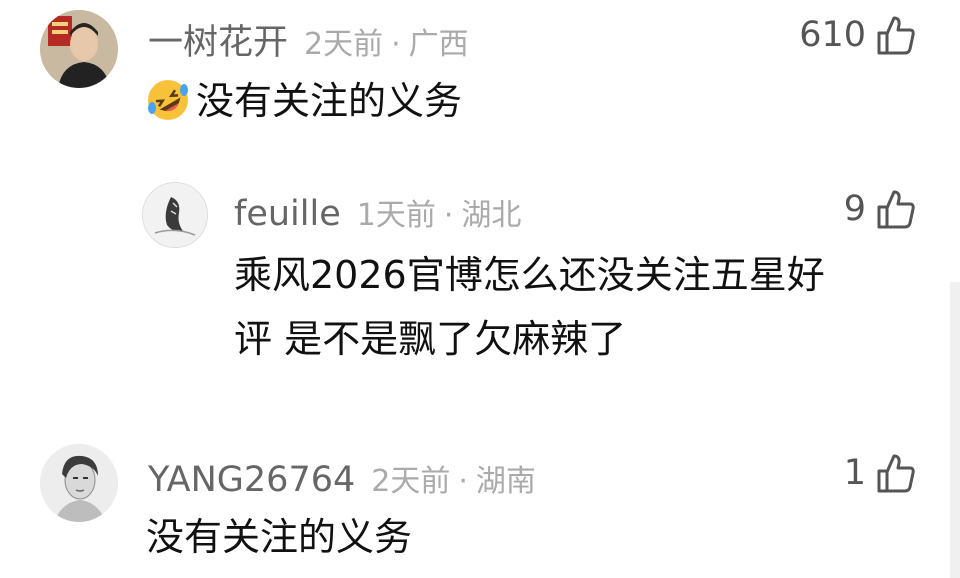  What do you see at coordinates (505, 481) in the screenshot?
I see `region: 湖南` at bounding box center [505, 481].